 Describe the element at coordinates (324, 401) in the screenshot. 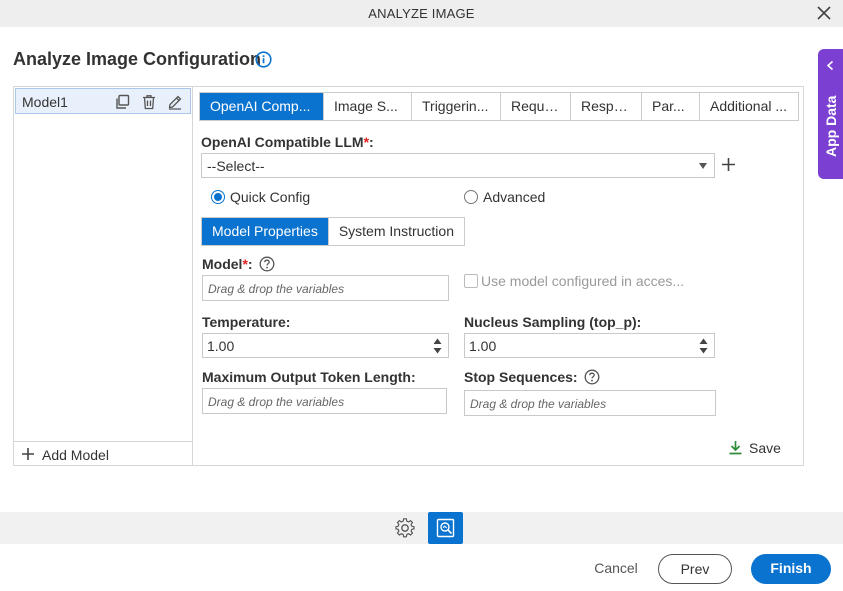

I see `max-output-token-drop-field: Drag & drop the variables` at that location.